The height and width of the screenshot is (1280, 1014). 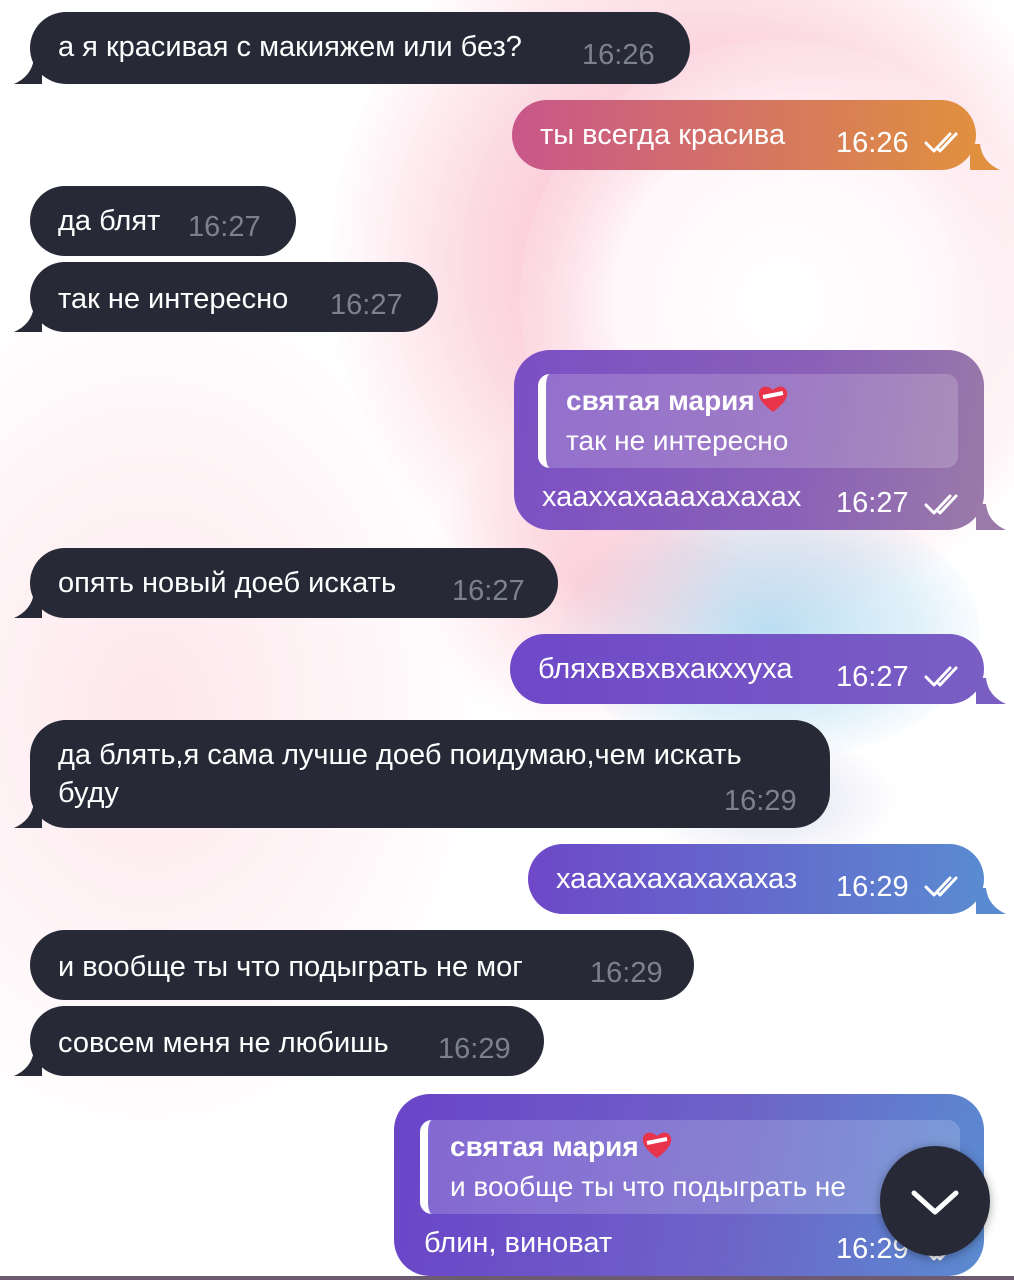 What do you see at coordinates (518, 1243) in the screenshot?
I see `message-text: блин, виноват` at bounding box center [518, 1243].